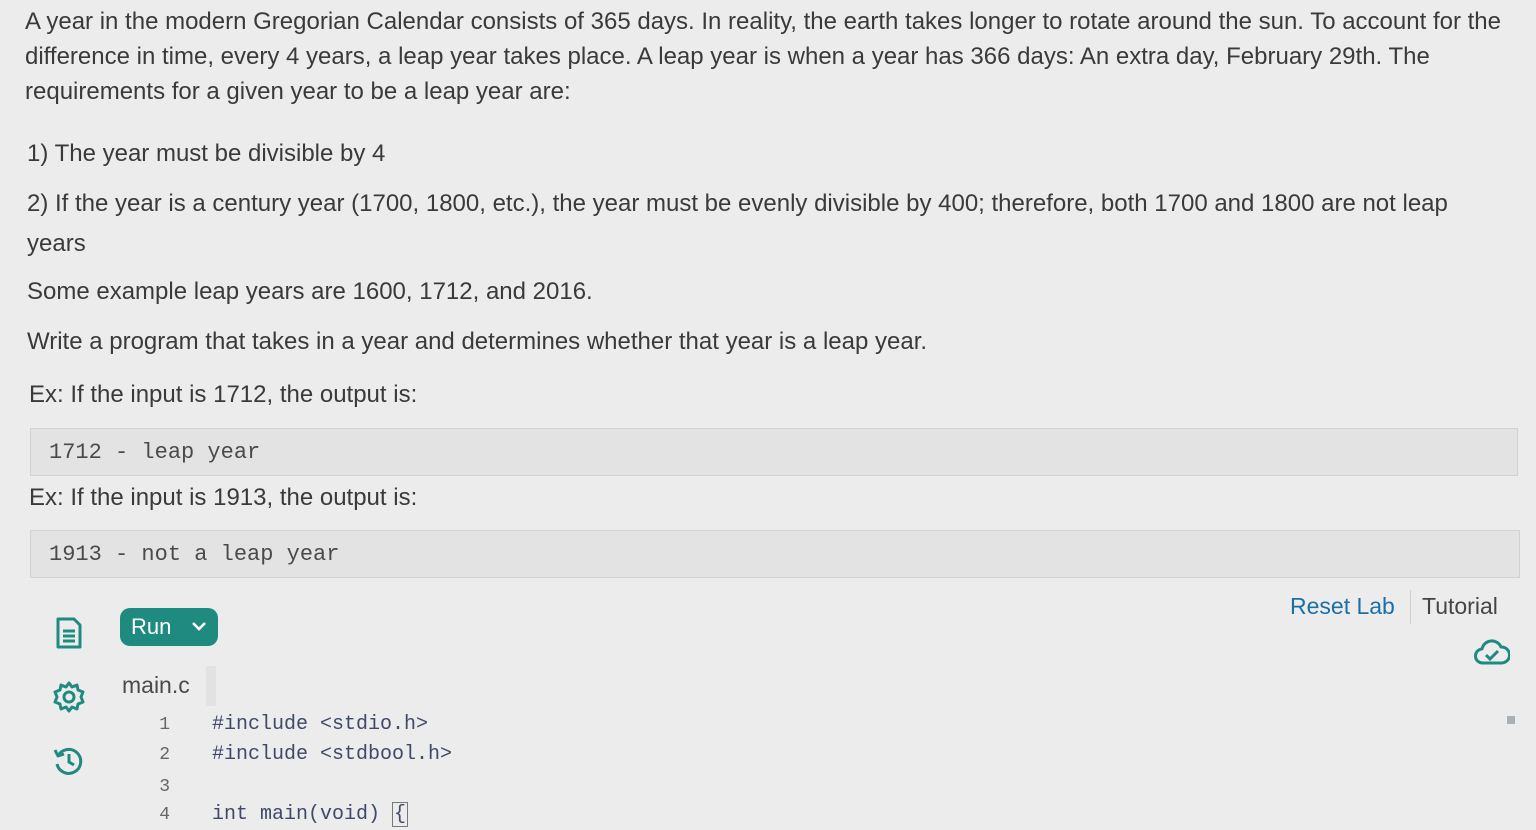 This screenshot has width=1536, height=830. I want to click on file-icon, so click(69, 633).